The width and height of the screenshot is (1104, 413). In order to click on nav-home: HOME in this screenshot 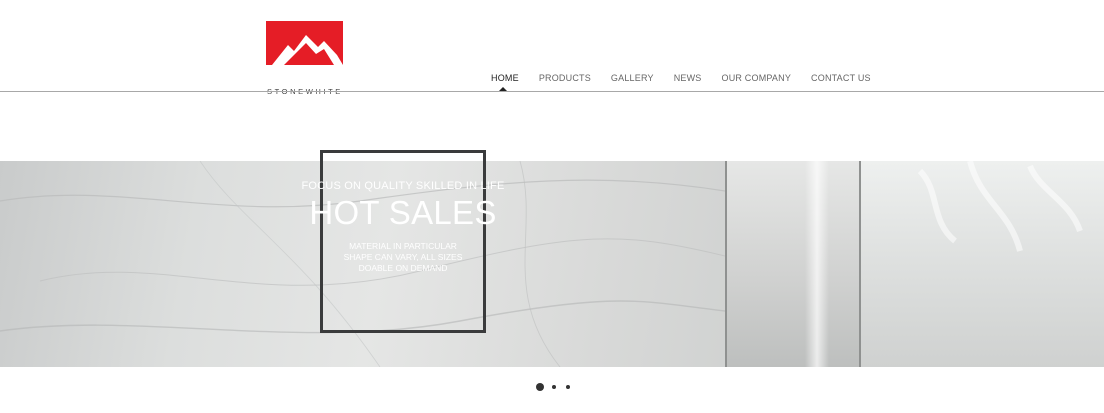, I will do `click(505, 78)`.